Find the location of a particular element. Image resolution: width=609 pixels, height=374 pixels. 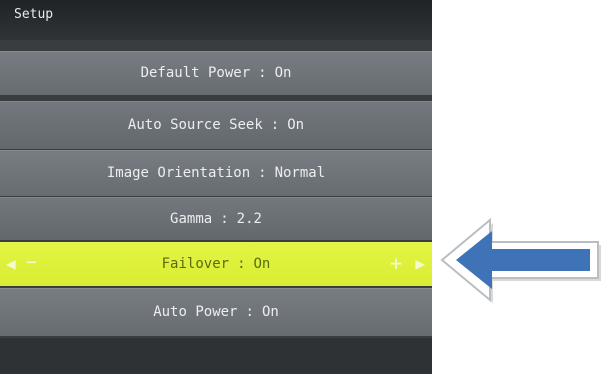

menu-item-default-power: Default Power : On is located at coordinates (216, 73).